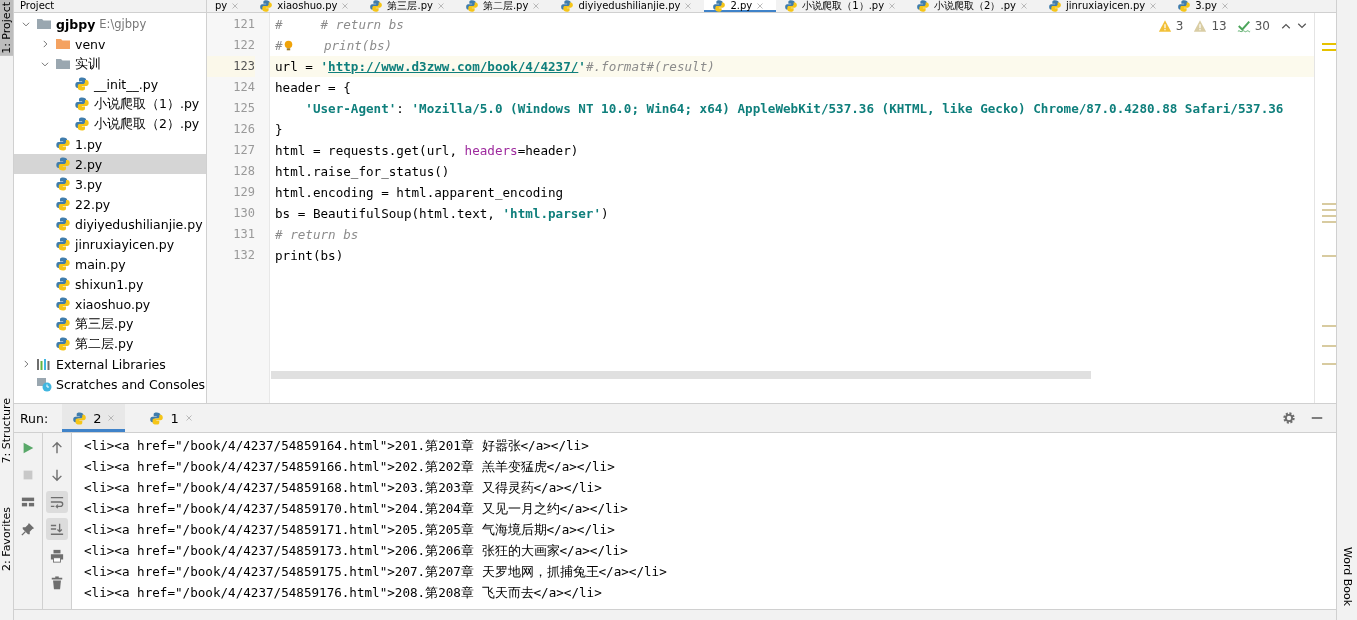  Describe the element at coordinates (110, 144) in the screenshot. I see `tree-item: 1.py` at that location.